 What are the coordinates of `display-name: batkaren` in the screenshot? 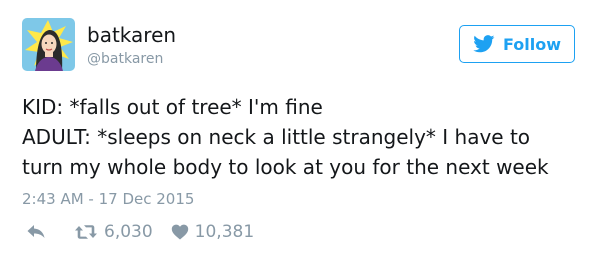 It's located at (131, 35).